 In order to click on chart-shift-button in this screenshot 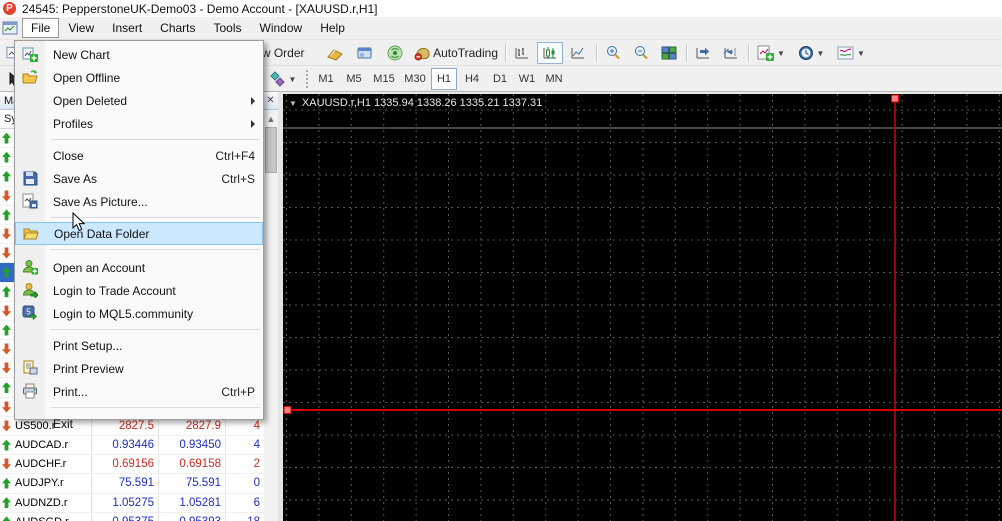, I will do `click(731, 53)`.